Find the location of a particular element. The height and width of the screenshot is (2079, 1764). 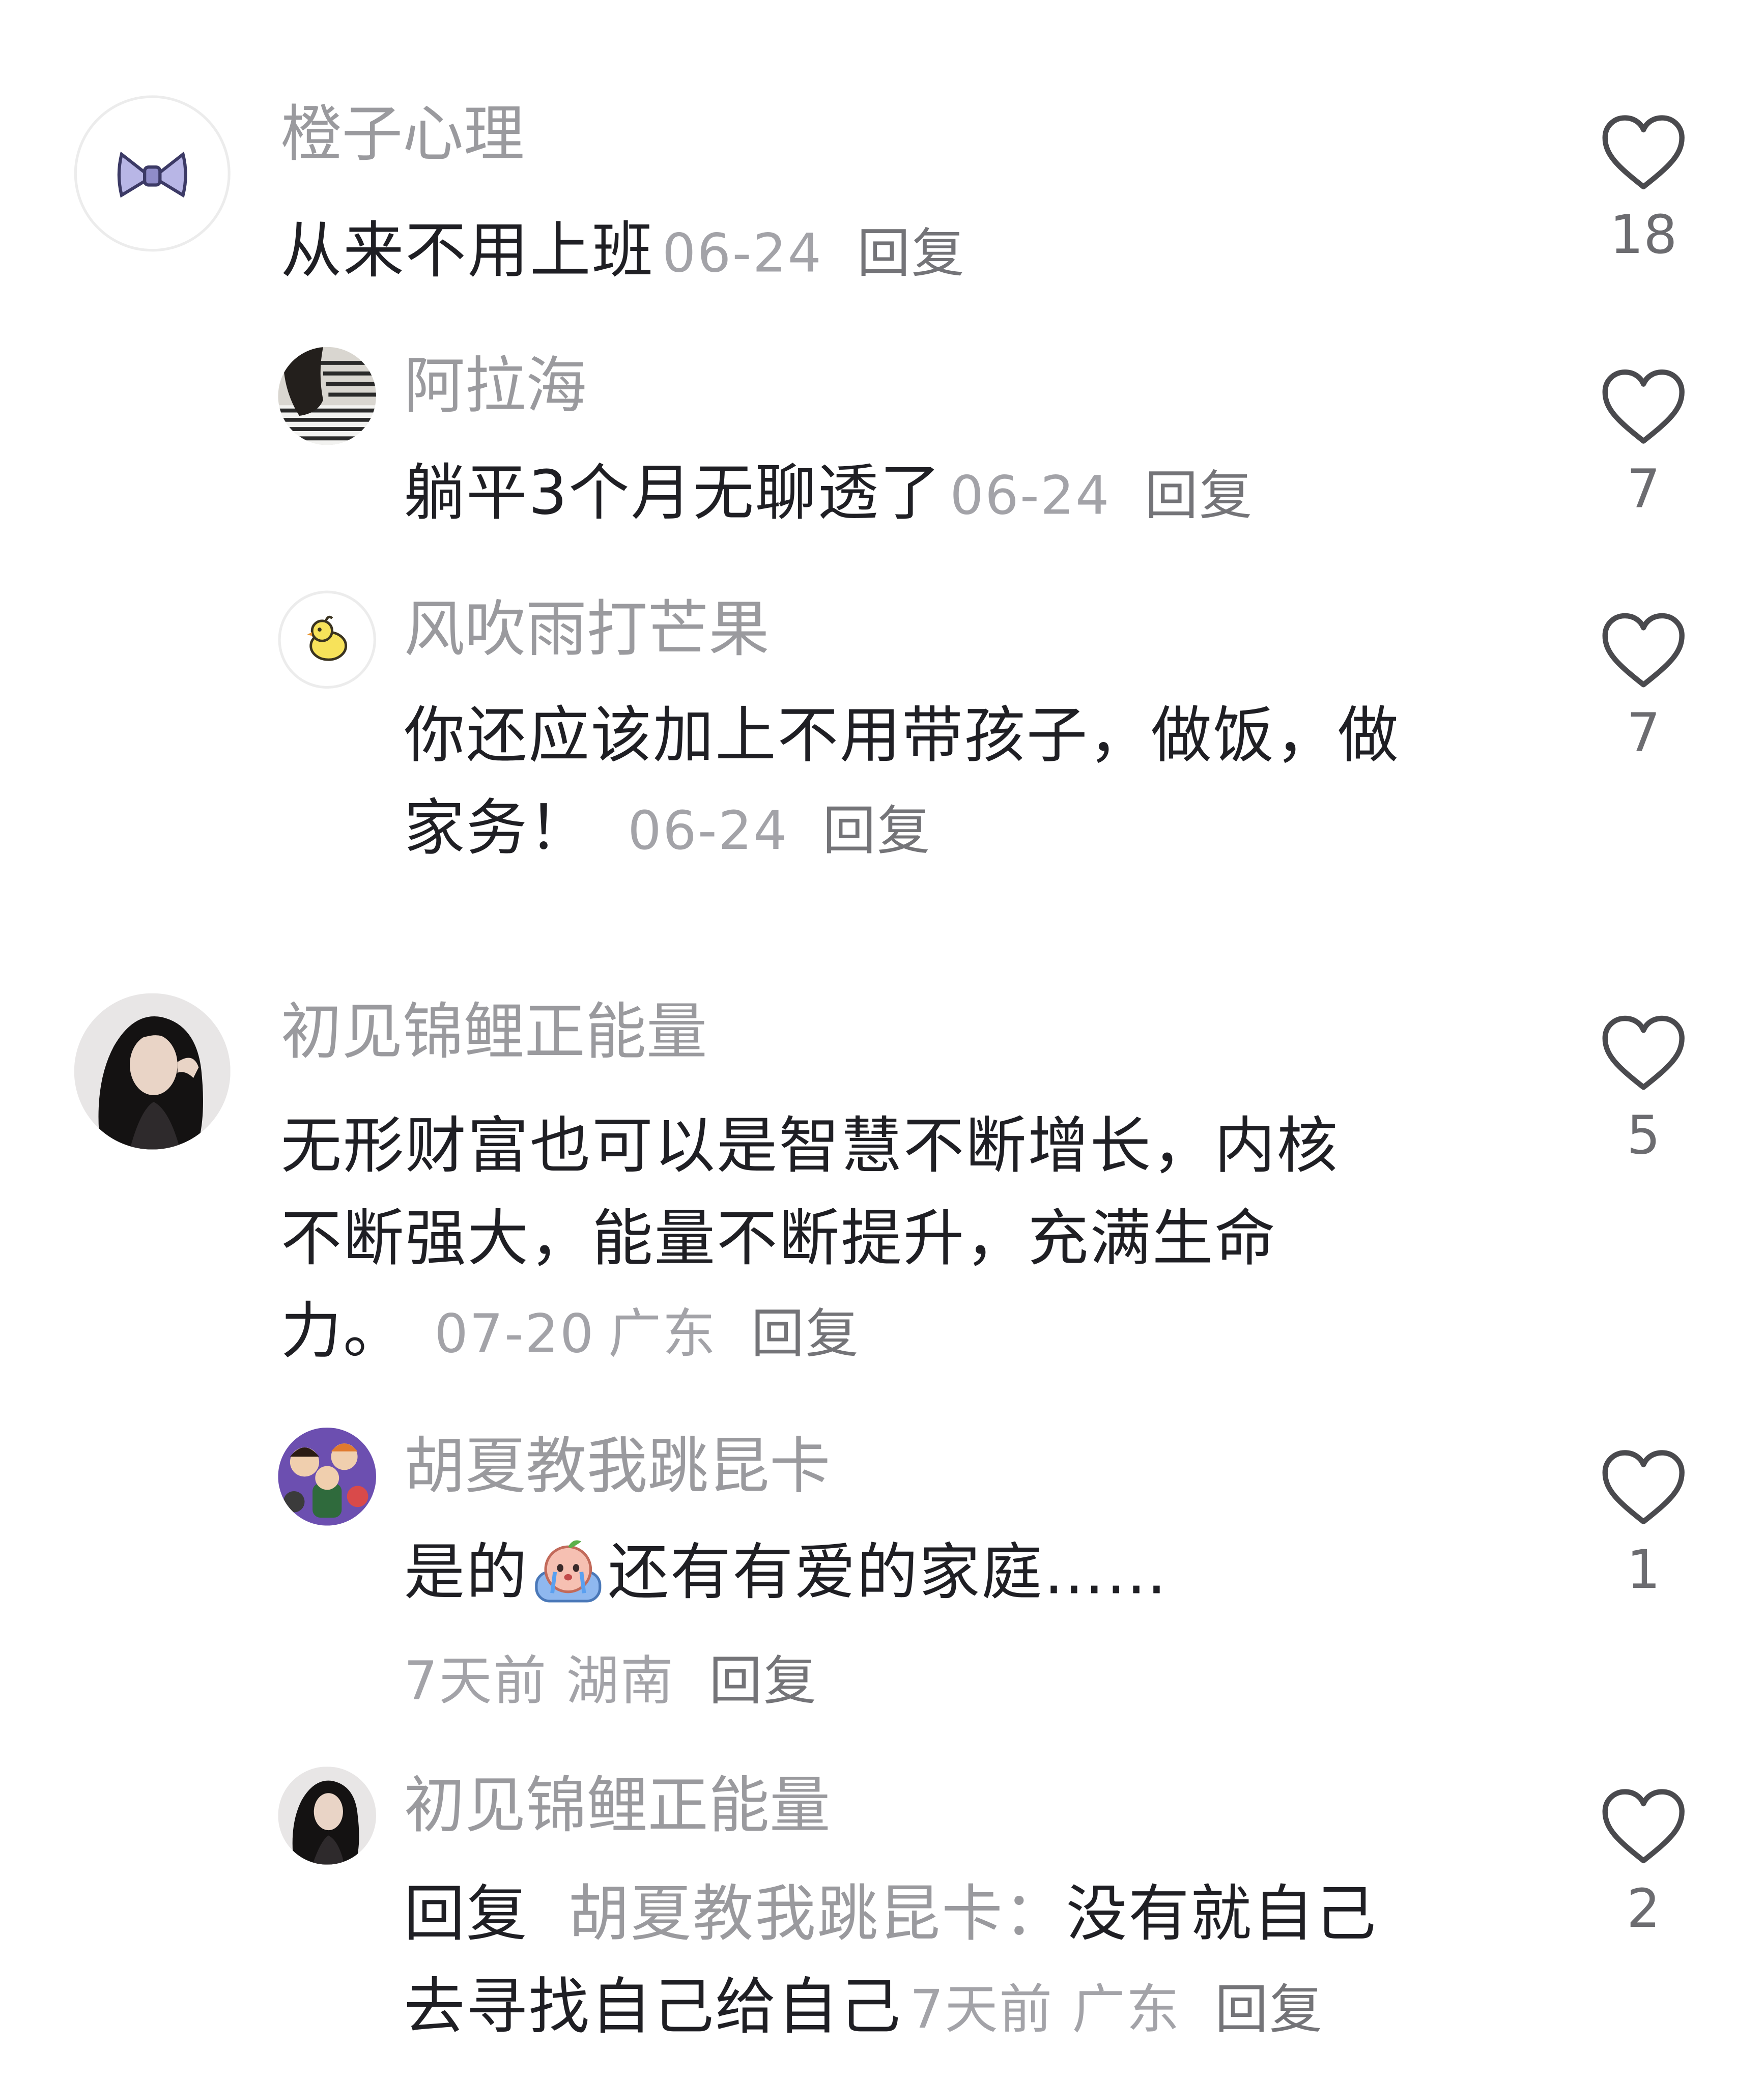

like-button: 18 is located at coordinates (1643, 188).